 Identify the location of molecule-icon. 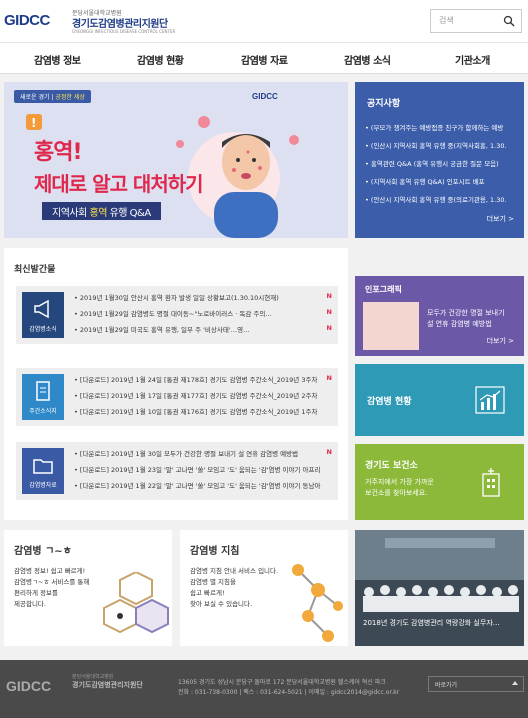
(317, 603).